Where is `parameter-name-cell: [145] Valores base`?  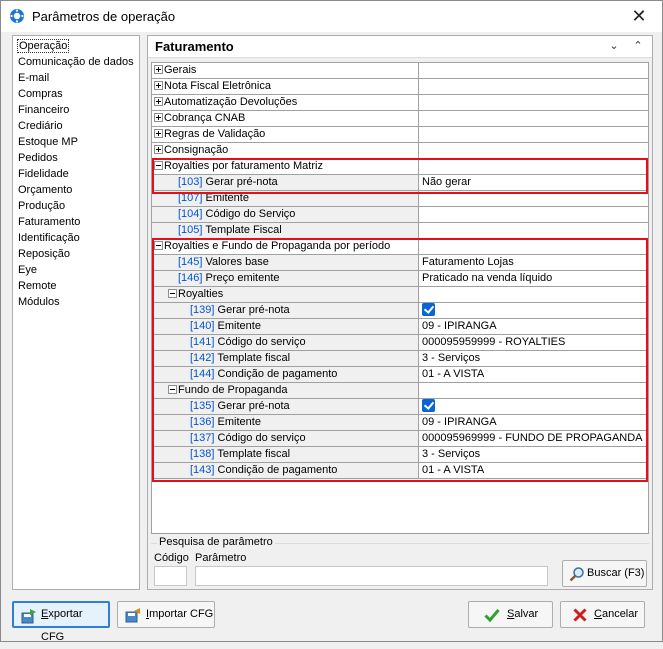
parameter-name-cell: [145] Valores base is located at coordinates (285, 263).